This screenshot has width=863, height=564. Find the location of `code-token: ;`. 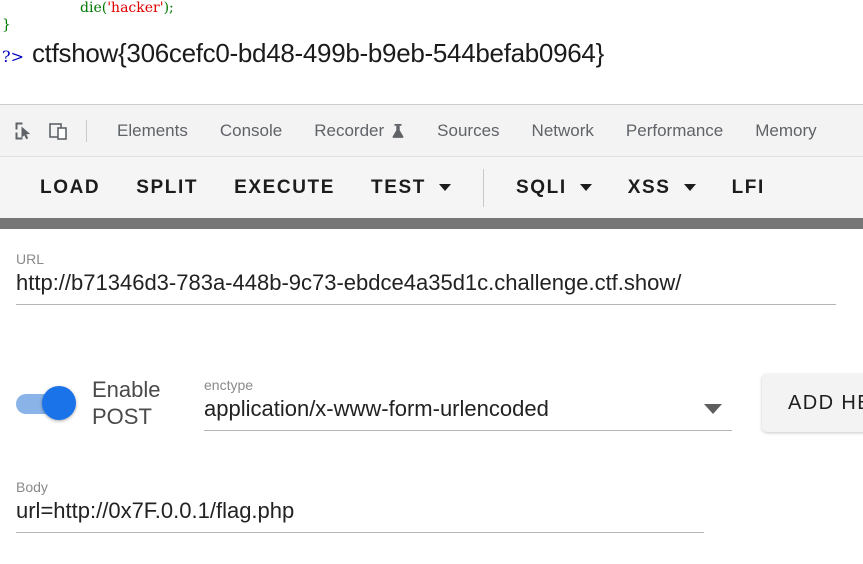

code-token: ; is located at coordinates (171, 8).